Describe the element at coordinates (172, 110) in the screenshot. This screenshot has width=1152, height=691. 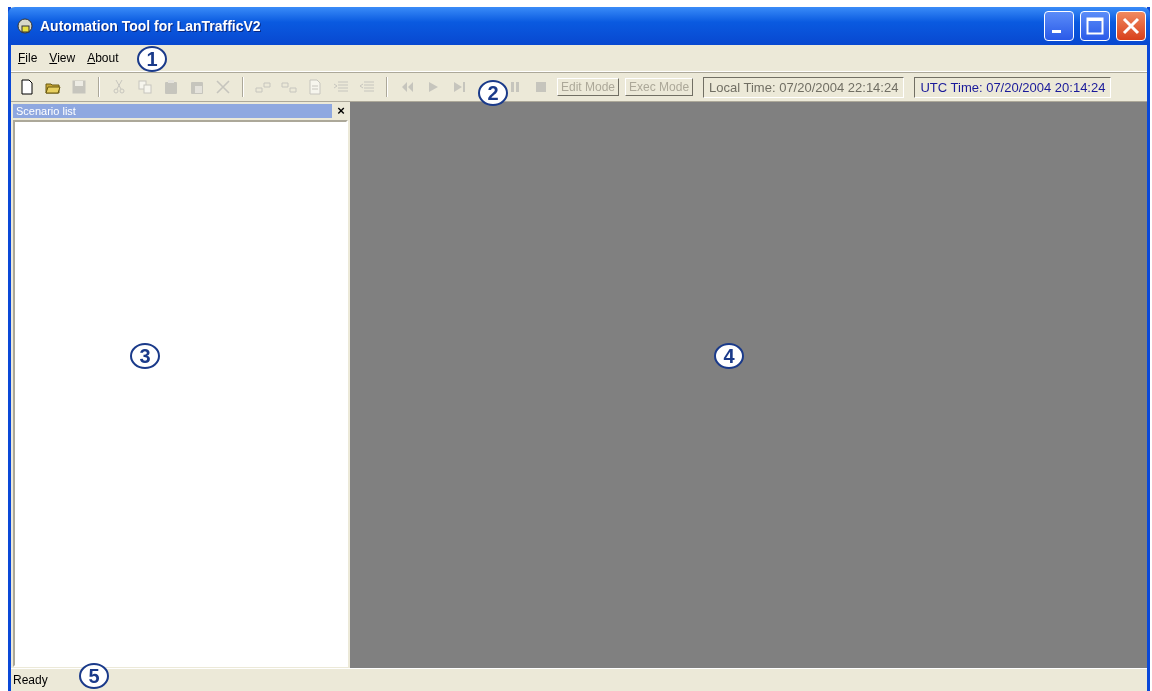
I see `panel-title: Scenario list` at that location.